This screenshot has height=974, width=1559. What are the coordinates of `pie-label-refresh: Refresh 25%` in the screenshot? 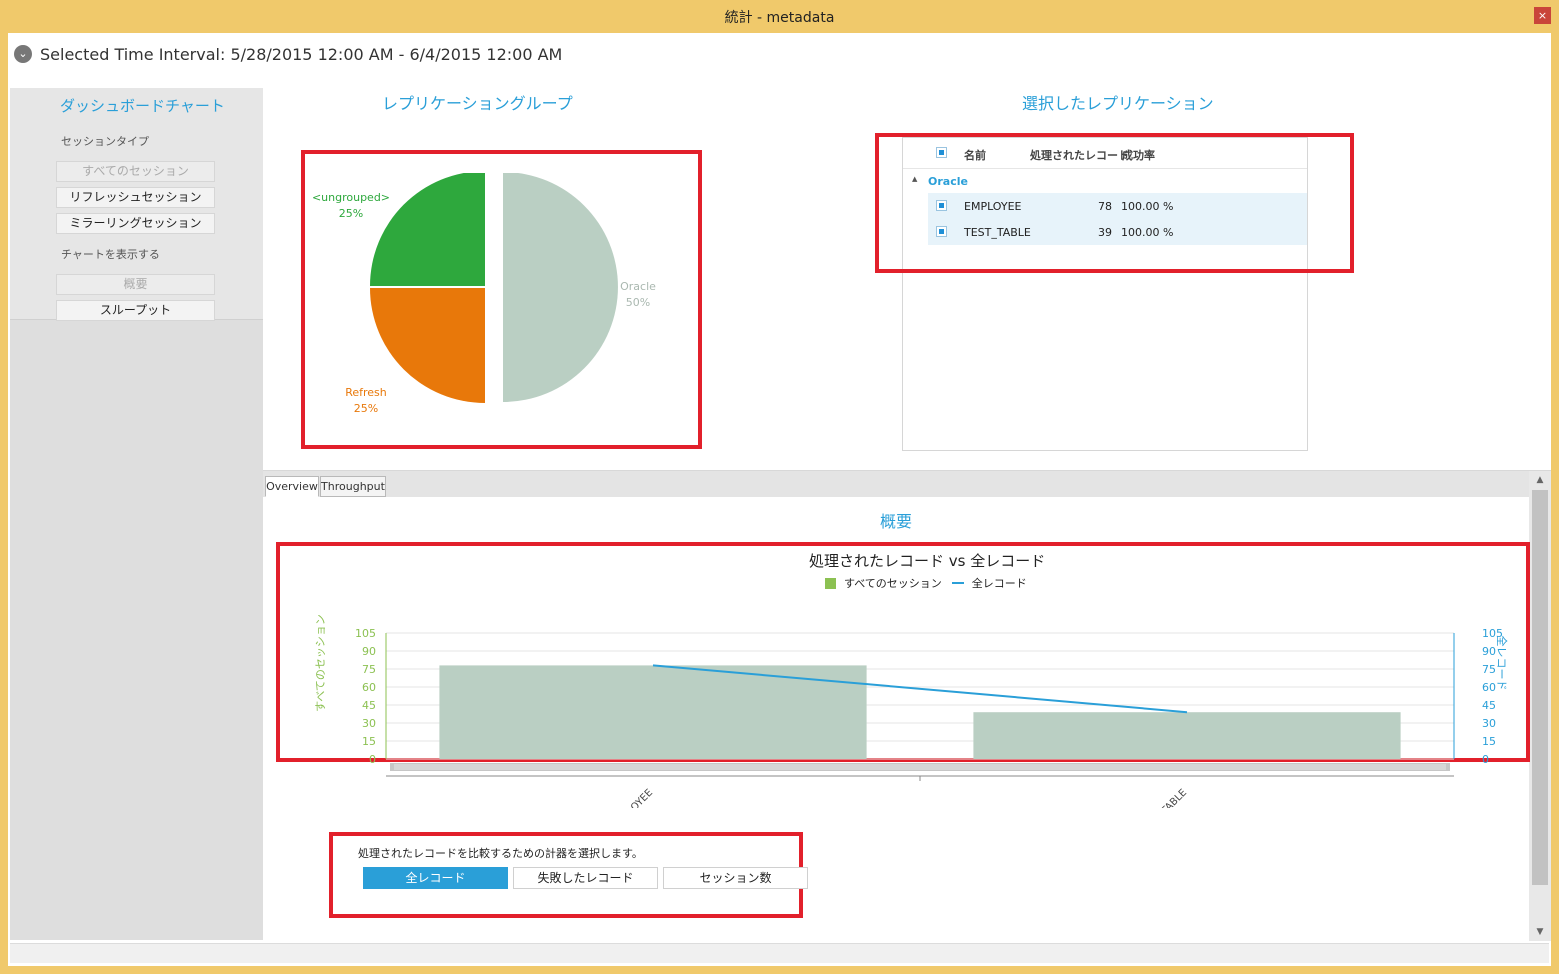 It's located at (366, 401).